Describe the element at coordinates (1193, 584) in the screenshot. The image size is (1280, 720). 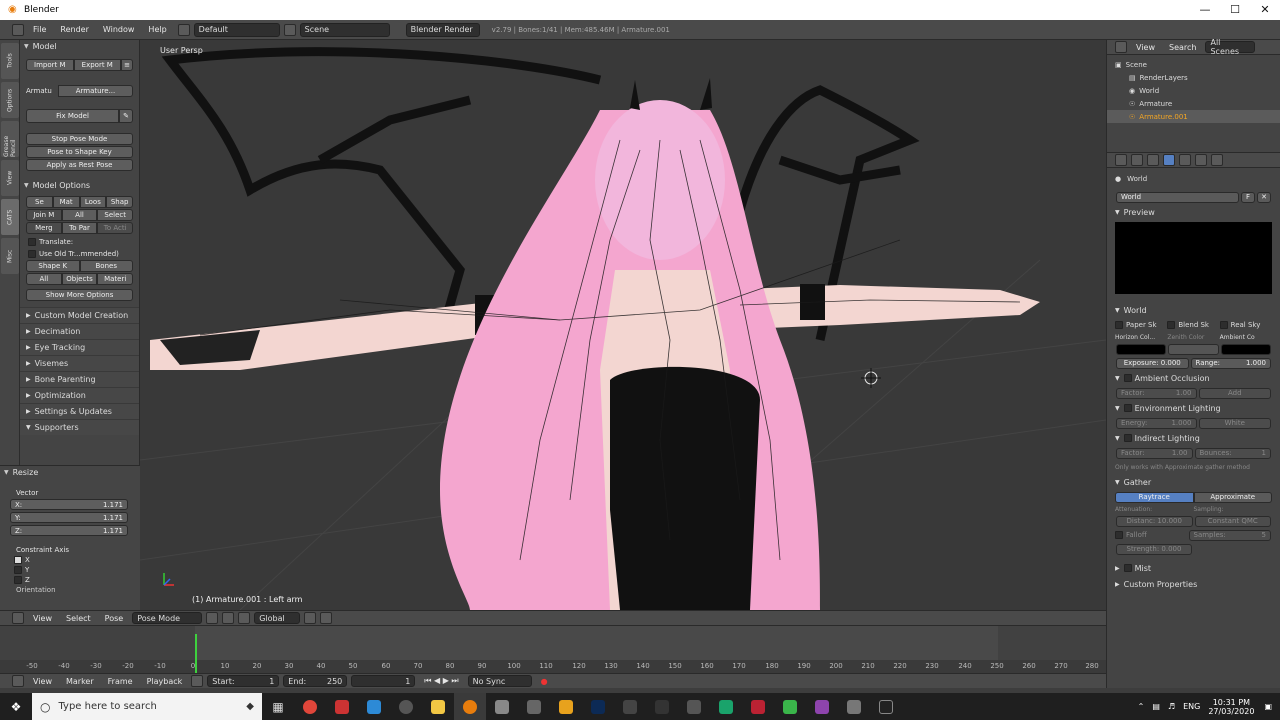
I see `section-custom-properties: ▶ Custom Properties` at that location.